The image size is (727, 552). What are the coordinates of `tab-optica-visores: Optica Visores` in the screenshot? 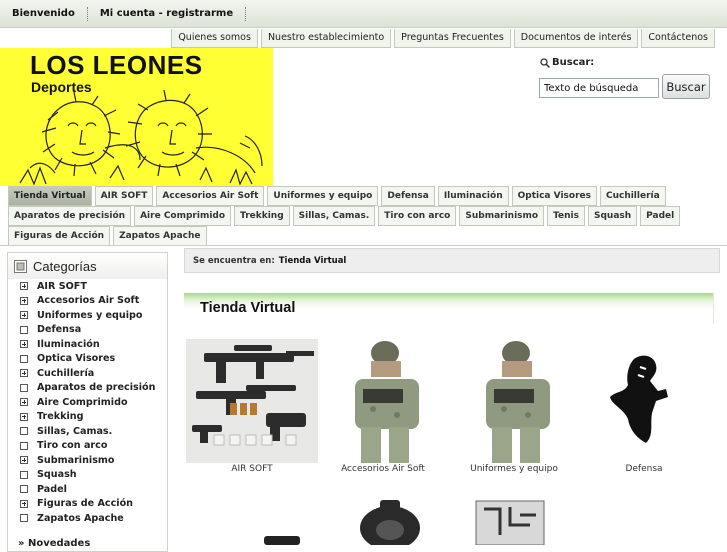 It's located at (554, 196).